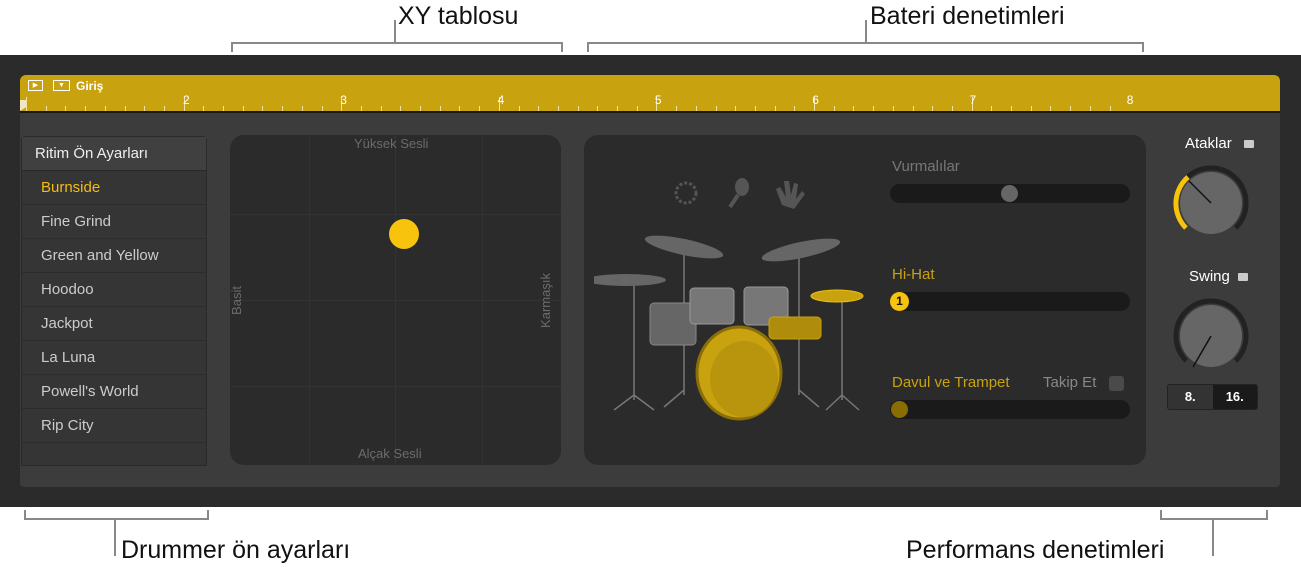 Image resolution: width=1301 pixels, height=572 pixels. I want to click on kick-snare-slider, so click(1010, 409).